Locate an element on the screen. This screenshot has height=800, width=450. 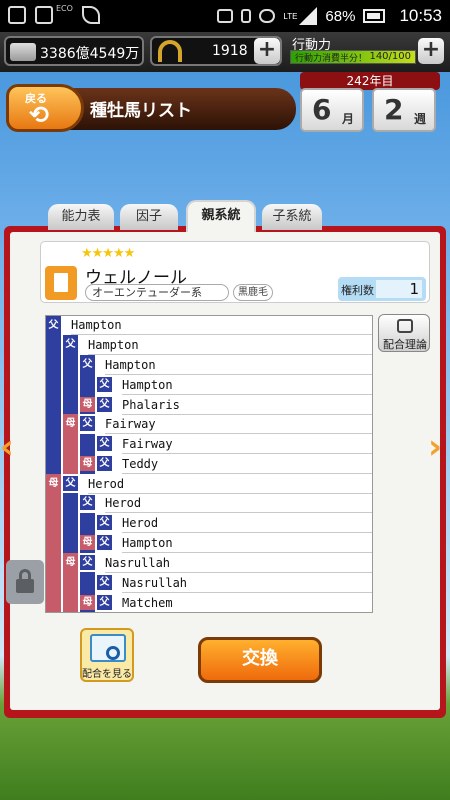
document-icon is located at coordinates (61, 283).